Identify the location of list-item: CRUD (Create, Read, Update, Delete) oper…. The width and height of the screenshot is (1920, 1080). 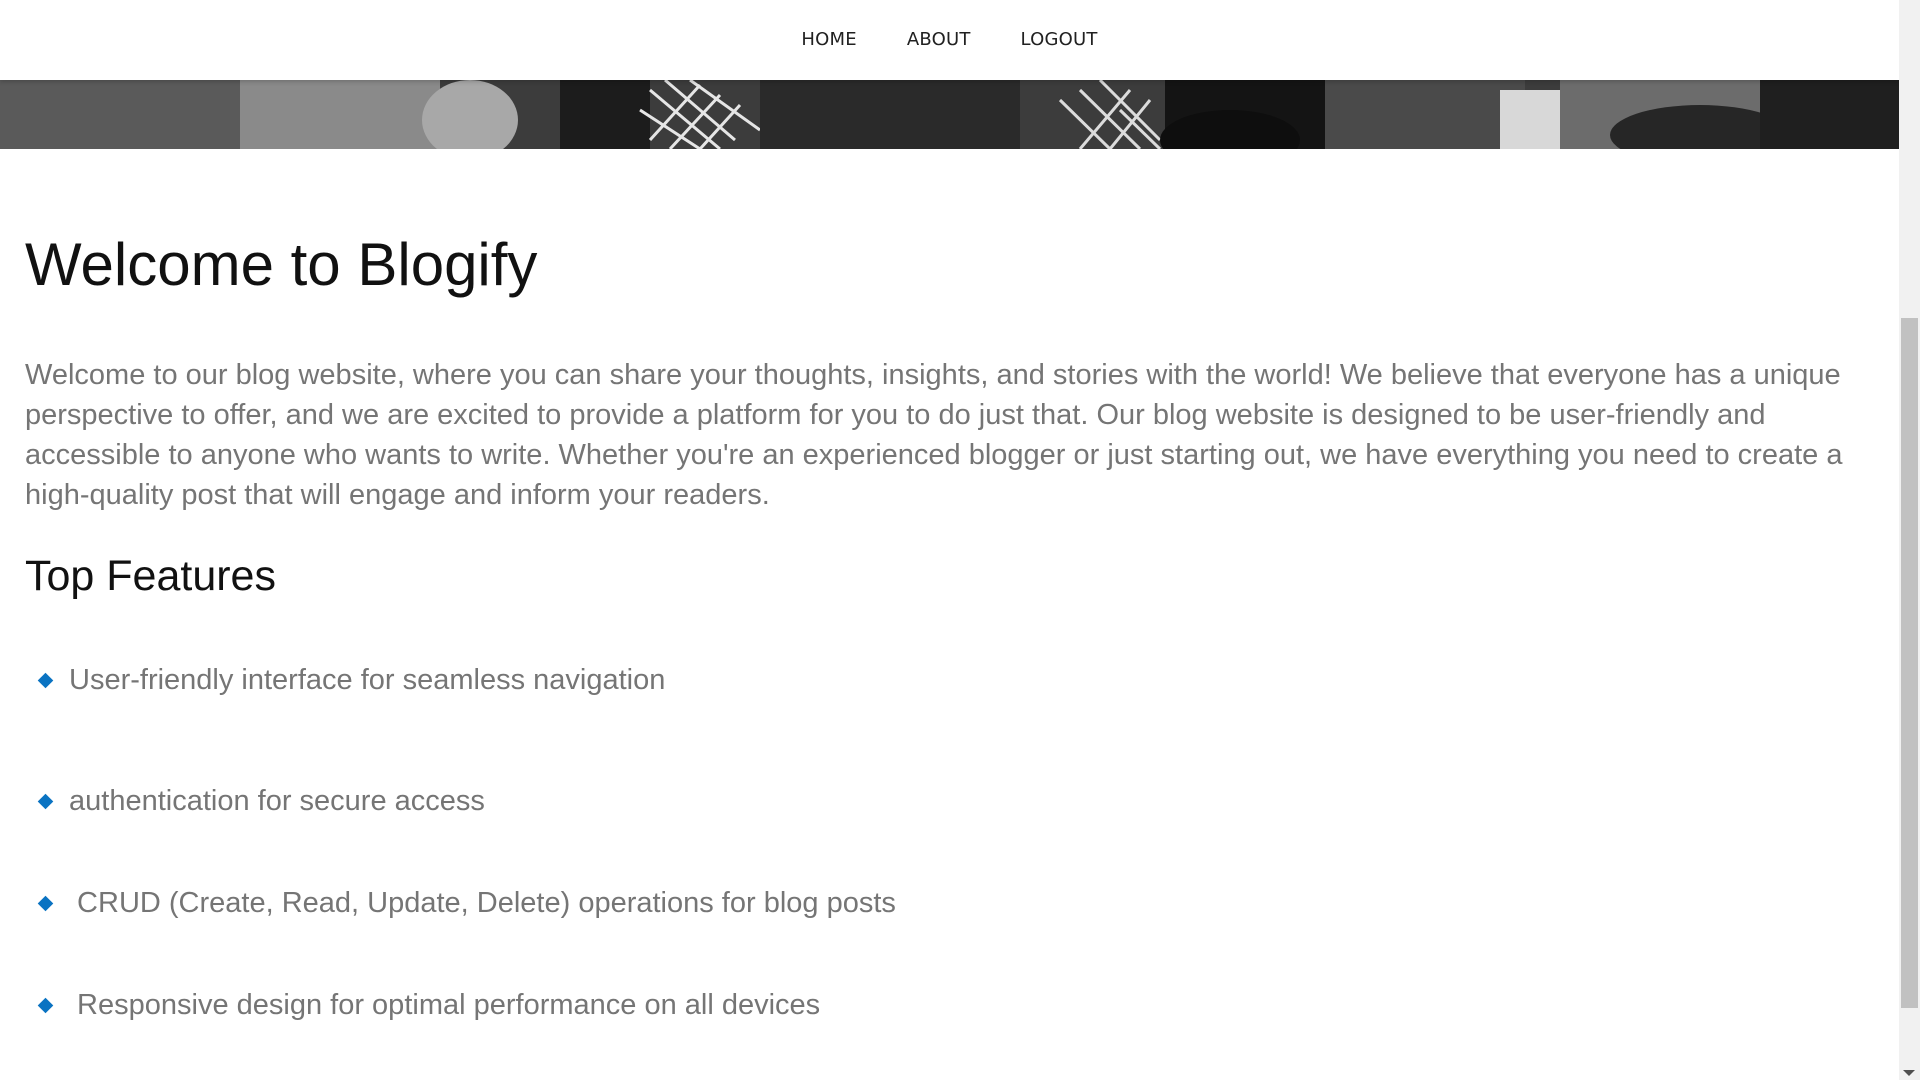
(950, 903).